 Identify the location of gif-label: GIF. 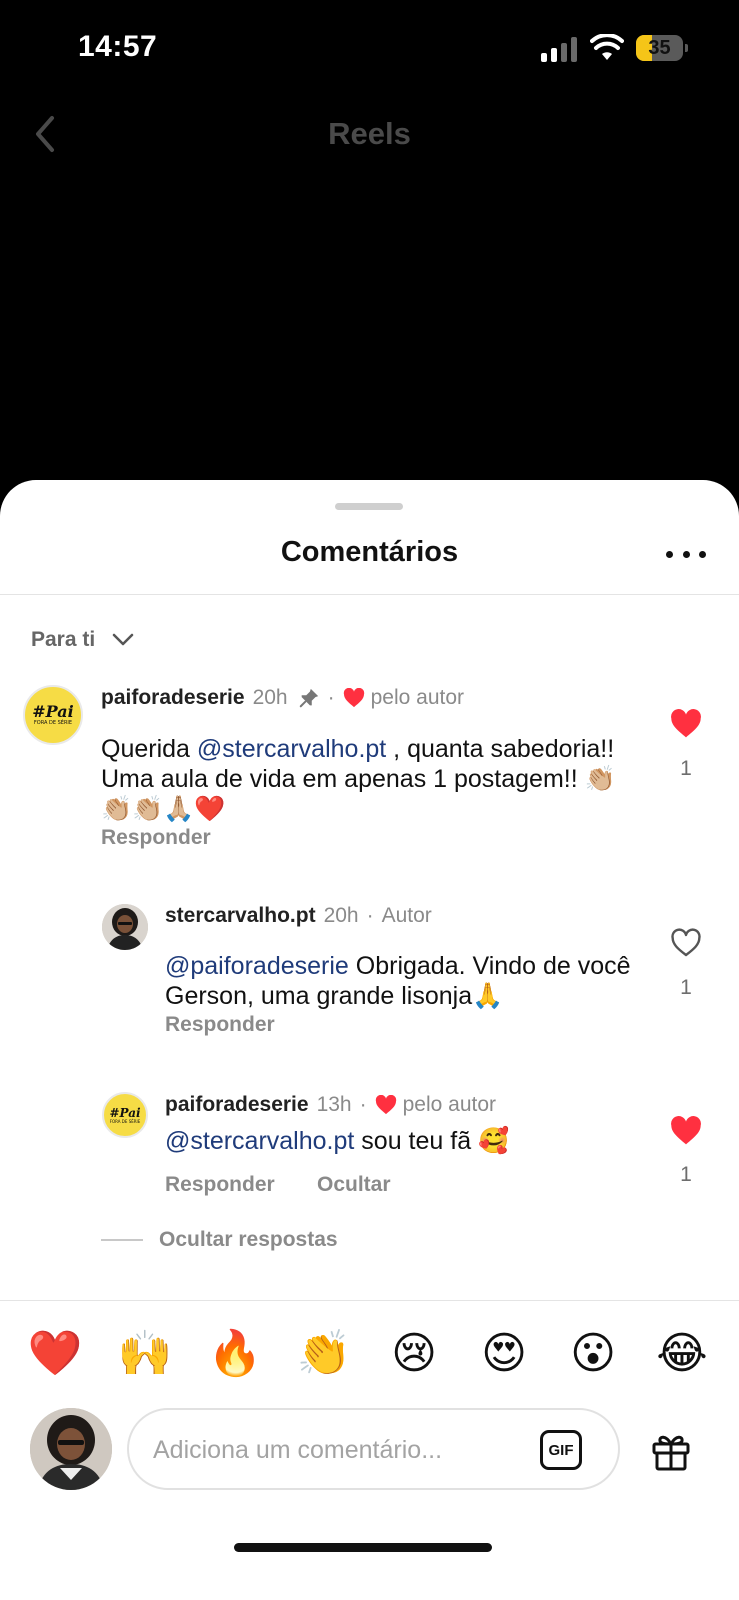
(561, 1450).